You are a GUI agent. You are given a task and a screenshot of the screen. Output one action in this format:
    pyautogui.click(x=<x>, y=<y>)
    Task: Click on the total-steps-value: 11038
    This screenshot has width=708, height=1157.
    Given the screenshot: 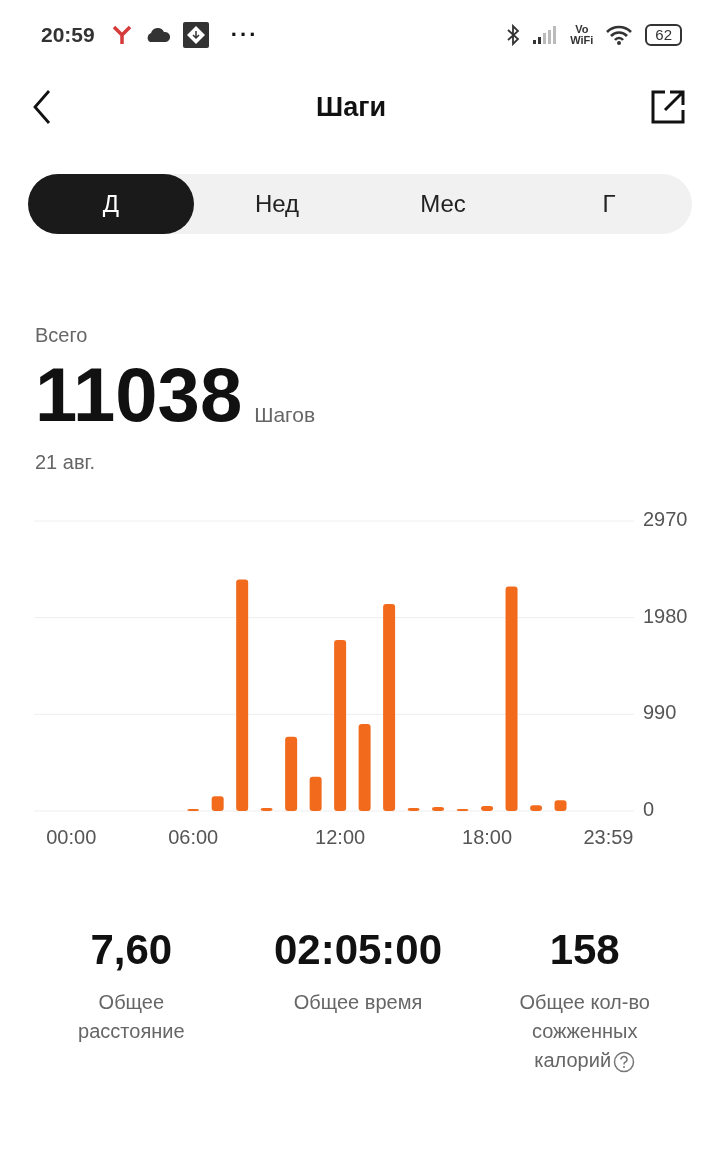 What is the action you would take?
    pyautogui.click(x=139, y=395)
    